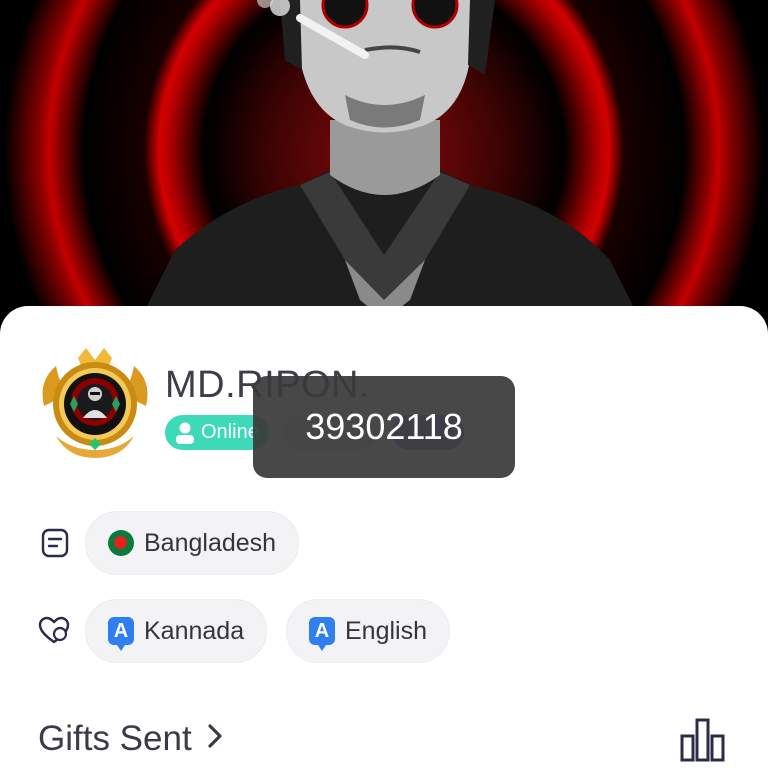 Image resolution: width=768 pixels, height=768 pixels. I want to click on bar-chart-icon, so click(703, 739).